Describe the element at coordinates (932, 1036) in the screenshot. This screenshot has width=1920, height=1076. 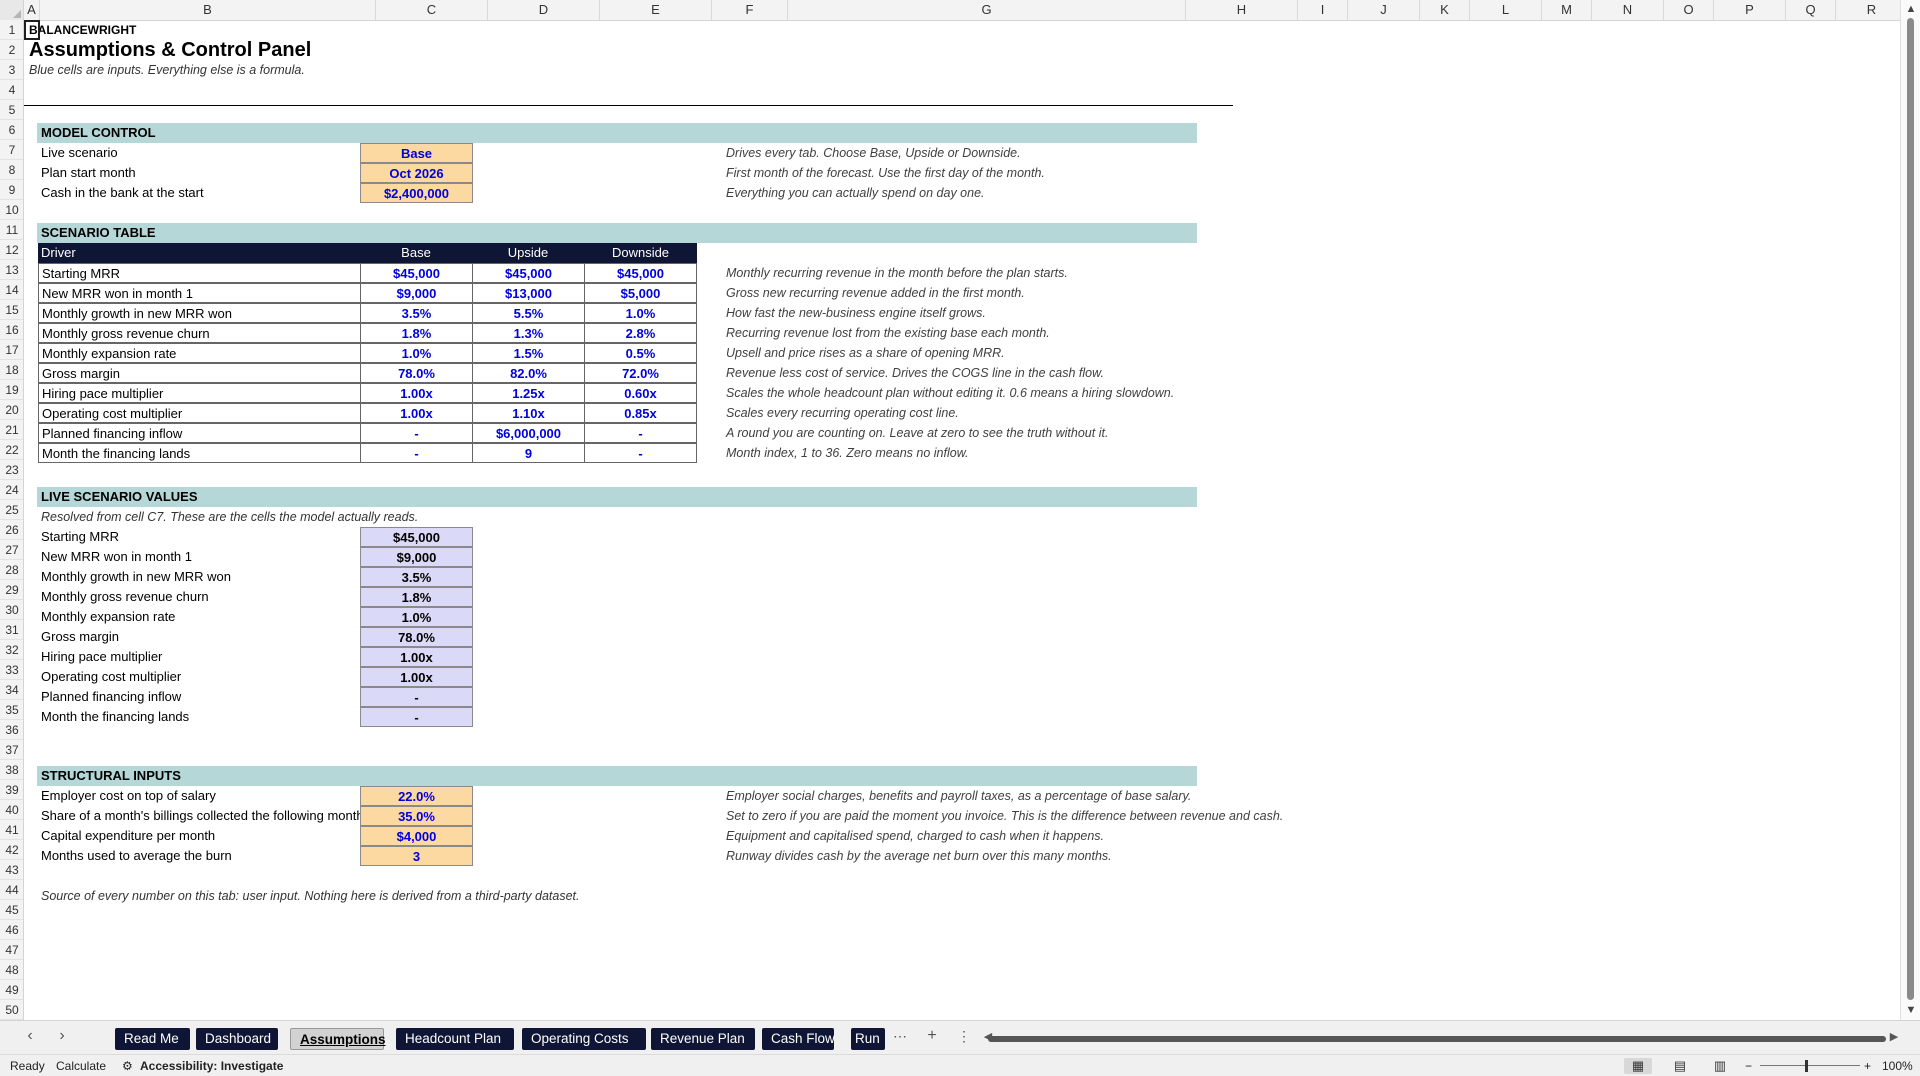
I see `add-sheet-icon: +` at that location.